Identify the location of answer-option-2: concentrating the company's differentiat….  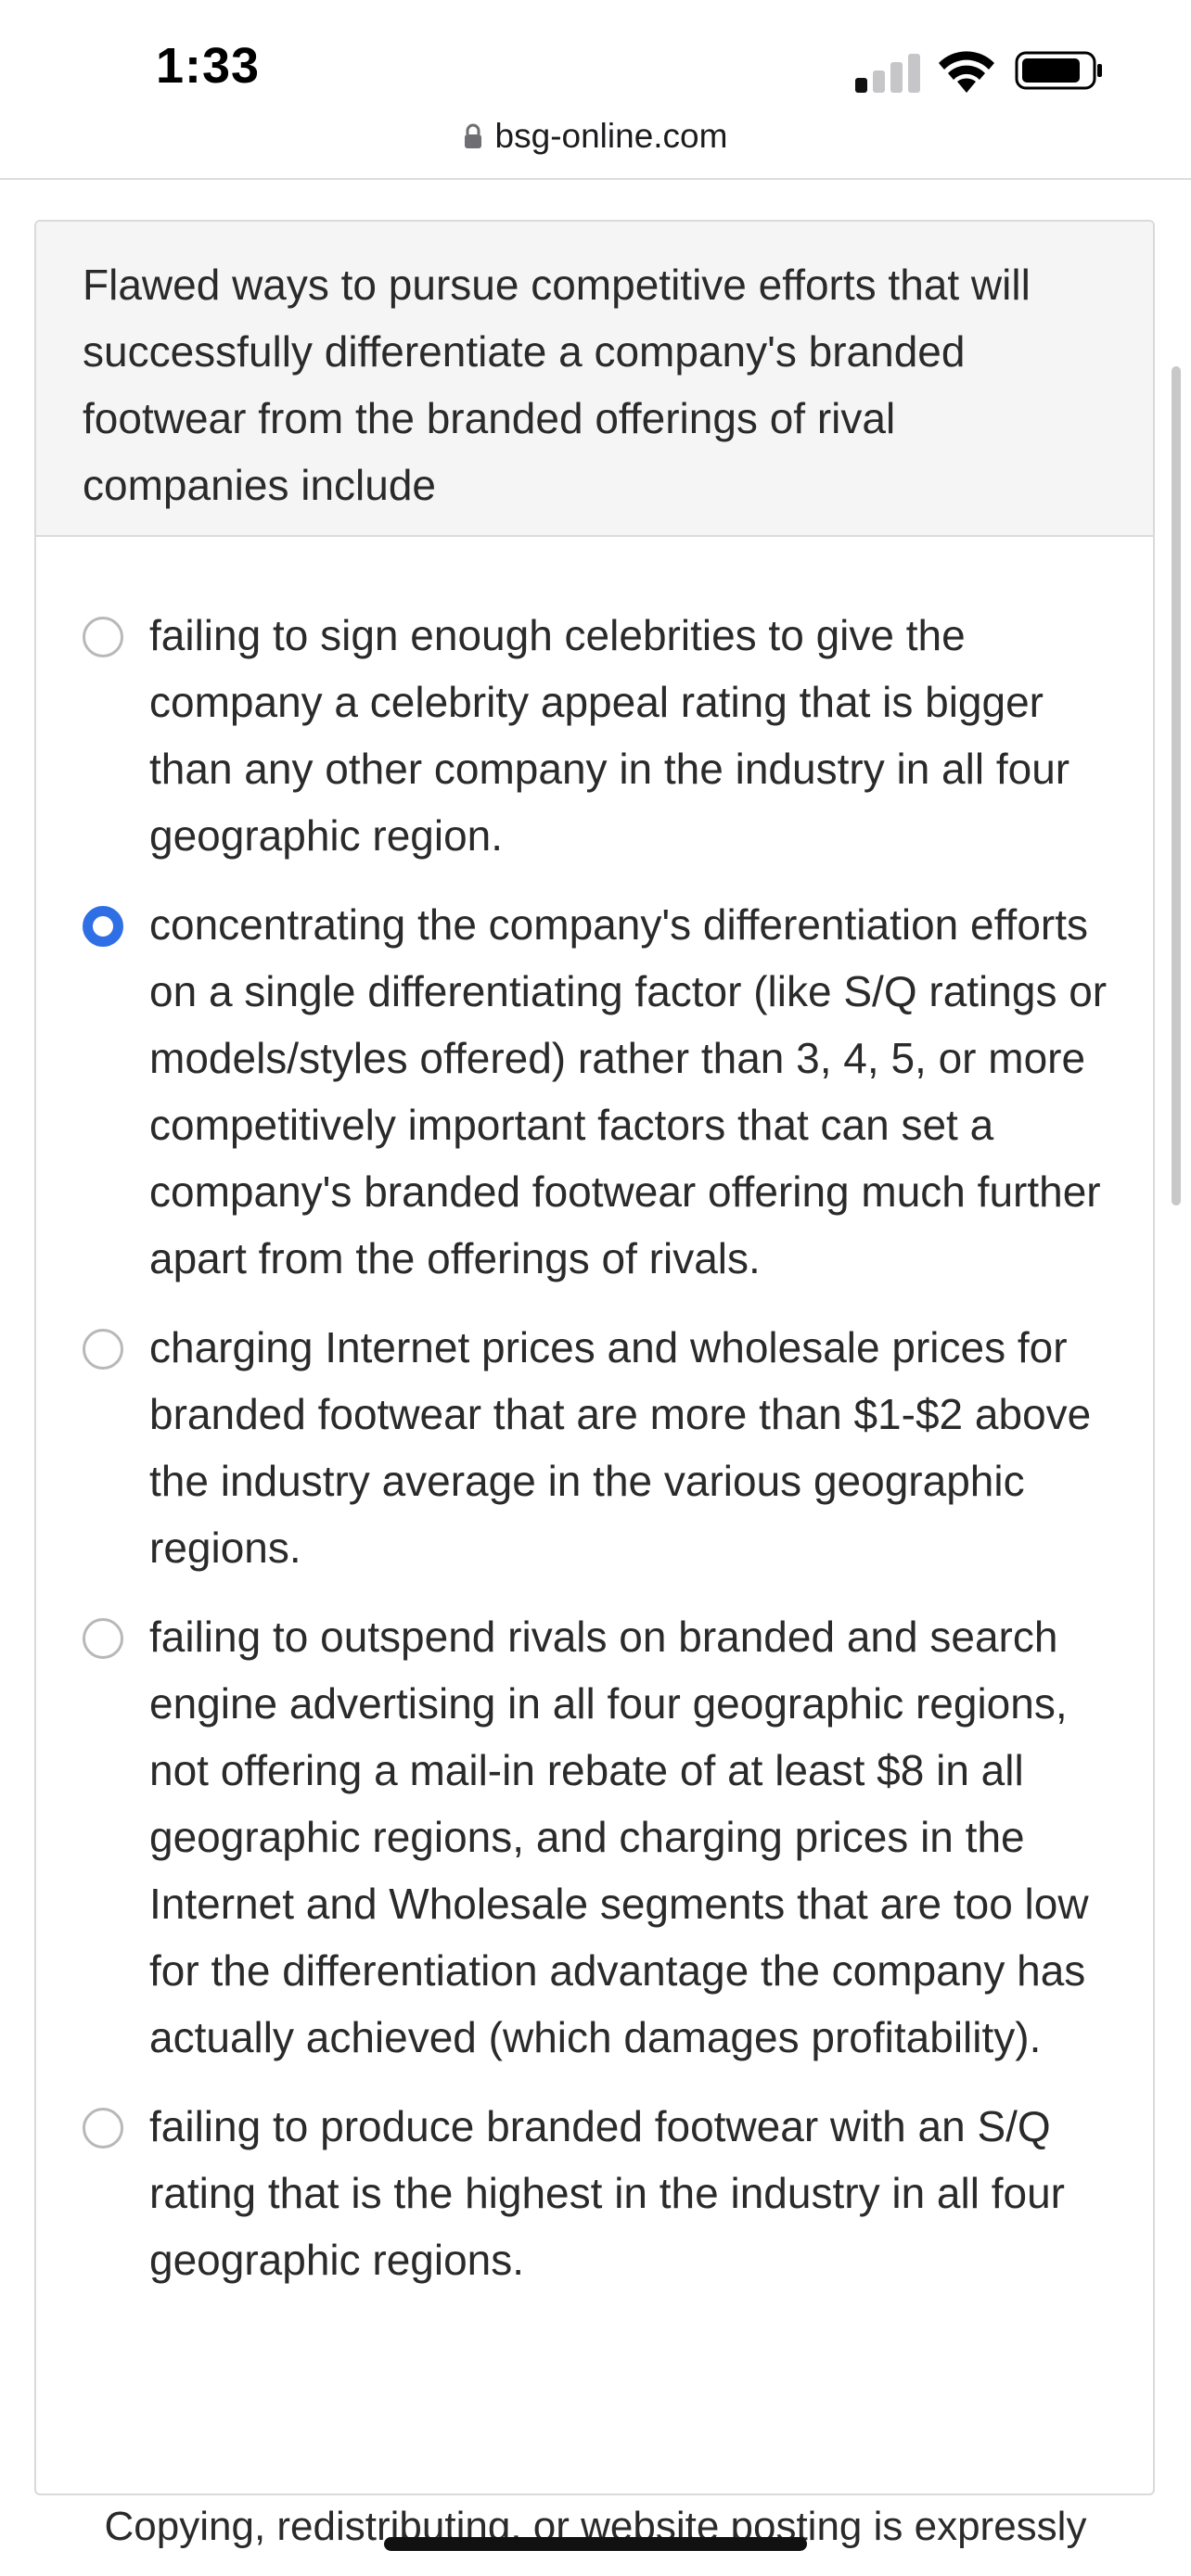
(594, 1091).